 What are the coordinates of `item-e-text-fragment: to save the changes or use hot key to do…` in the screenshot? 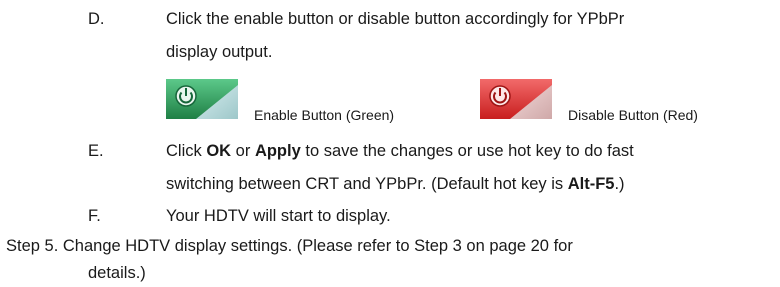 It's located at (467, 151).